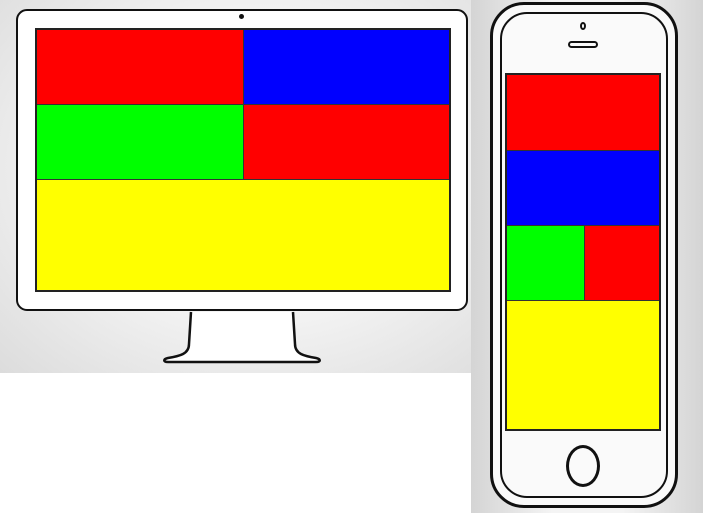 The width and height of the screenshot is (703, 513). Describe the element at coordinates (242, 337) in the screenshot. I see `monitor-stand` at that location.